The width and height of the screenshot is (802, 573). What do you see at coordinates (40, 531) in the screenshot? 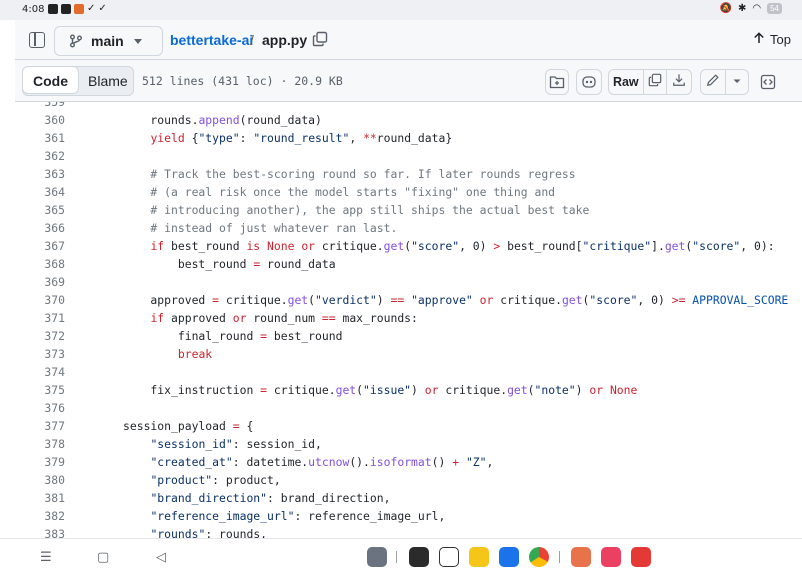
I see `line-number: 383` at bounding box center [40, 531].